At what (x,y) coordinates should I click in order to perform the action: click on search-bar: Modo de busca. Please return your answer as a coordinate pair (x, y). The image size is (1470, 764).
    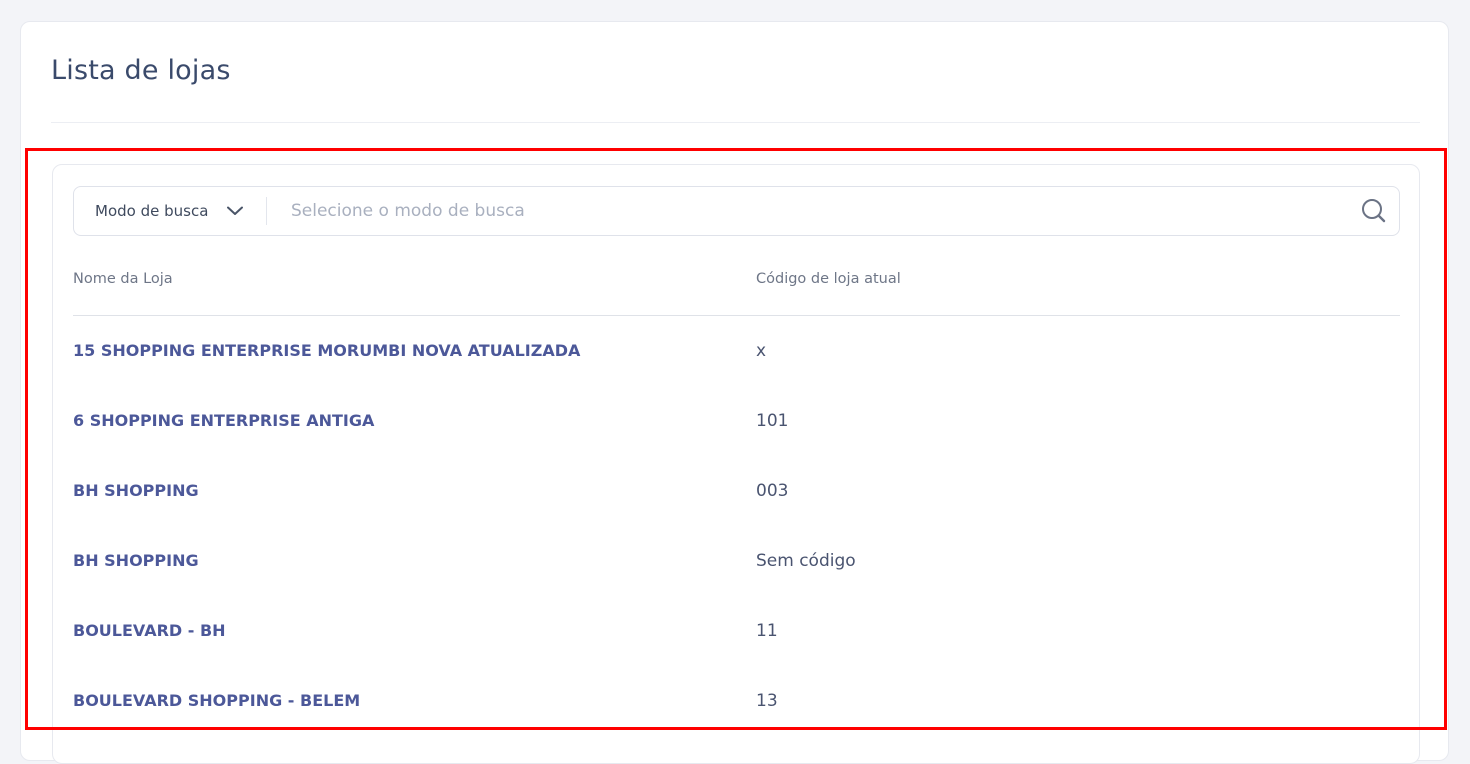
    Looking at the image, I should click on (736, 211).